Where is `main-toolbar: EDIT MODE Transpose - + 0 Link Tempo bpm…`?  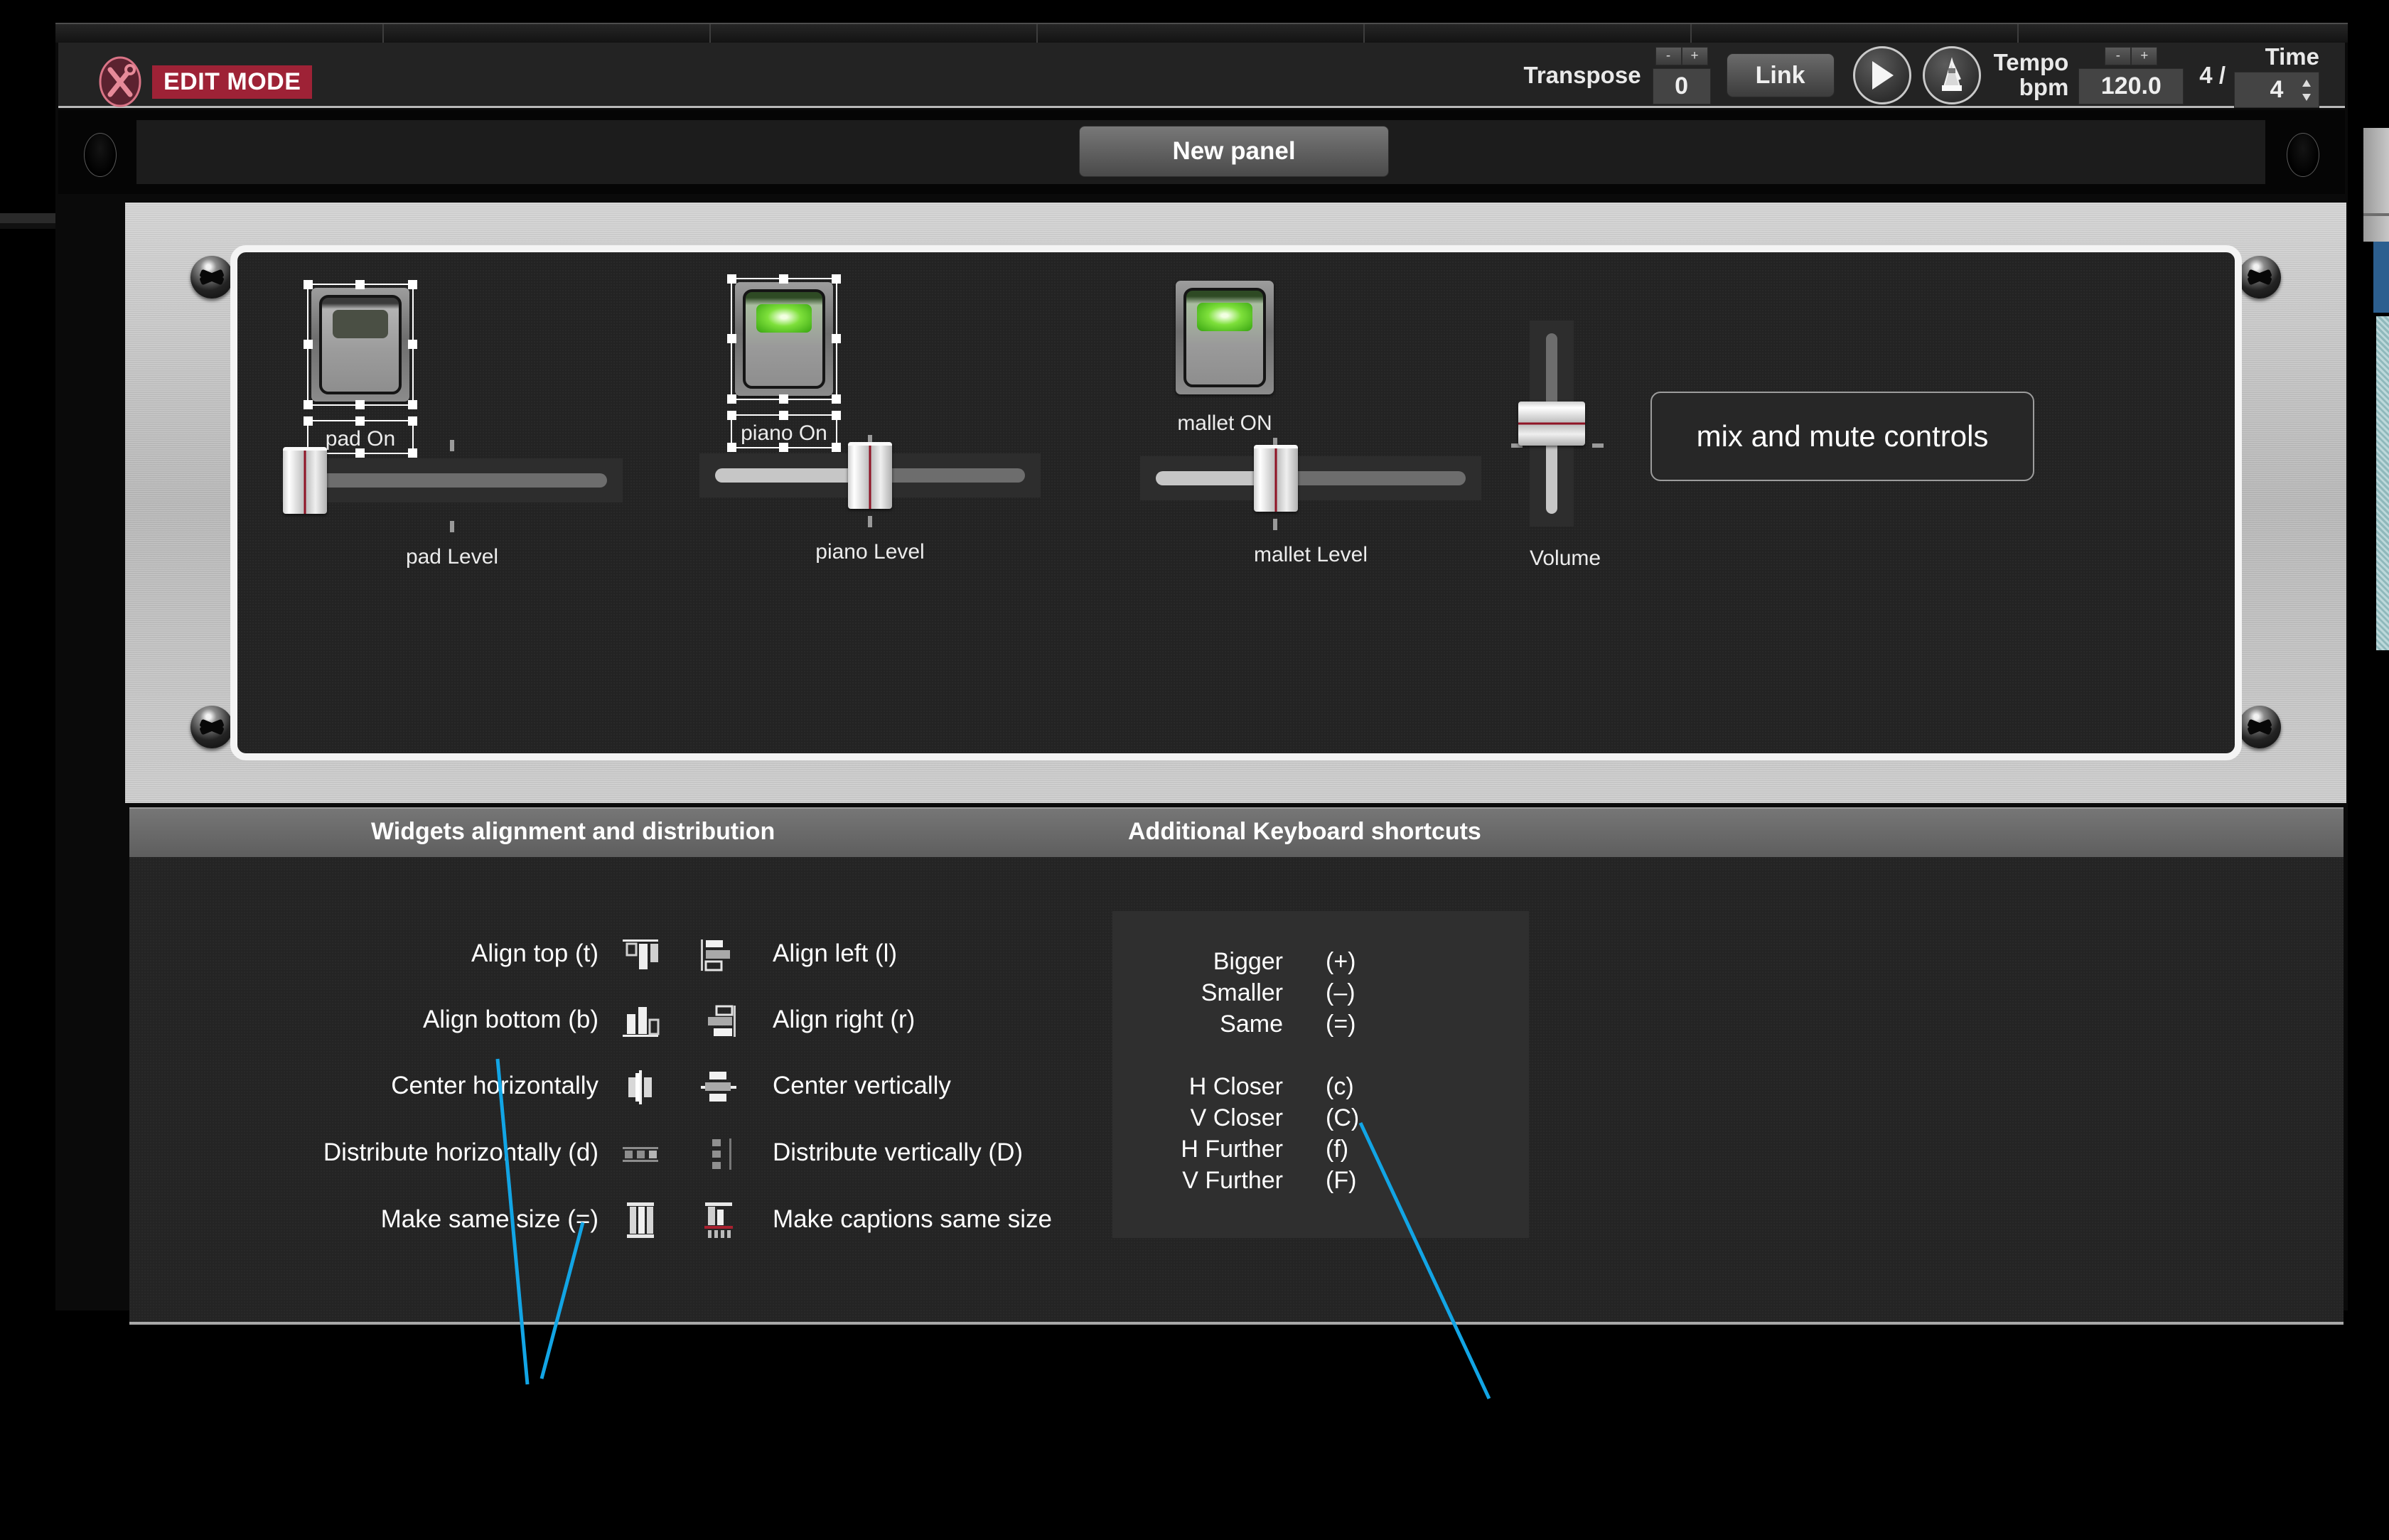
main-toolbar: EDIT MODE Transpose - + 0 Link Tempo bpm… is located at coordinates (1201, 76).